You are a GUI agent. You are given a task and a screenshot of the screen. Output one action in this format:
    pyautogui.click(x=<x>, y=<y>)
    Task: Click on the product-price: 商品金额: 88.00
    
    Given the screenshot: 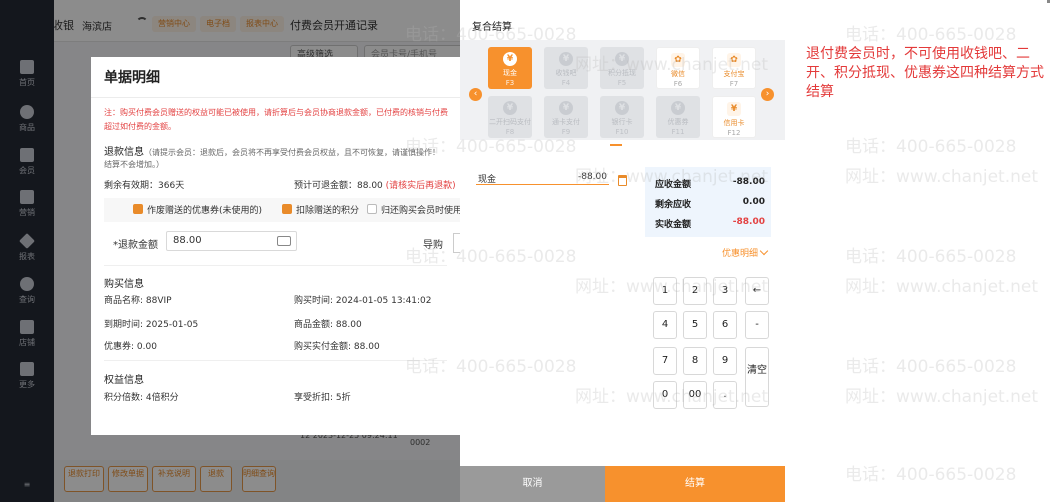 What is the action you would take?
    pyautogui.click(x=328, y=325)
    